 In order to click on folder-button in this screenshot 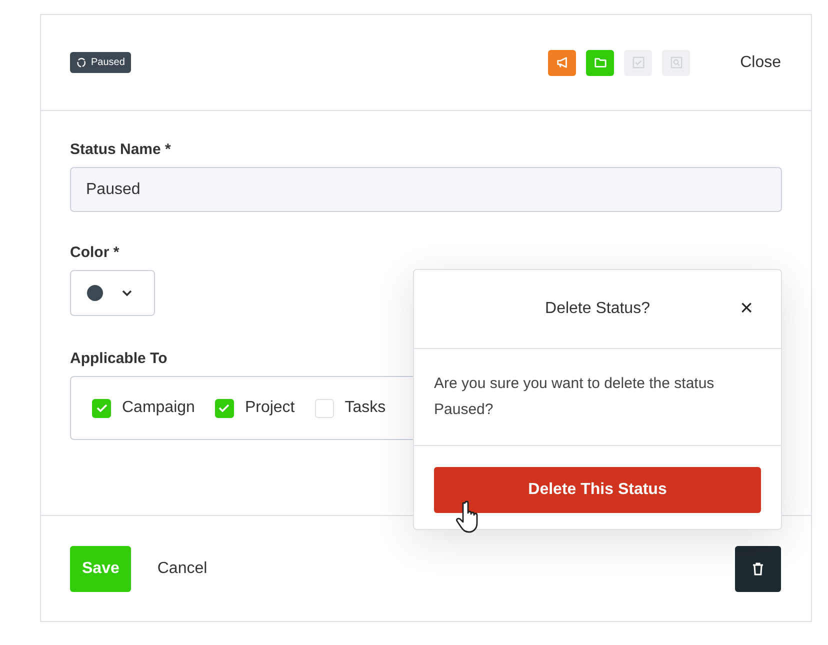, I will do `click(600, 63)`.